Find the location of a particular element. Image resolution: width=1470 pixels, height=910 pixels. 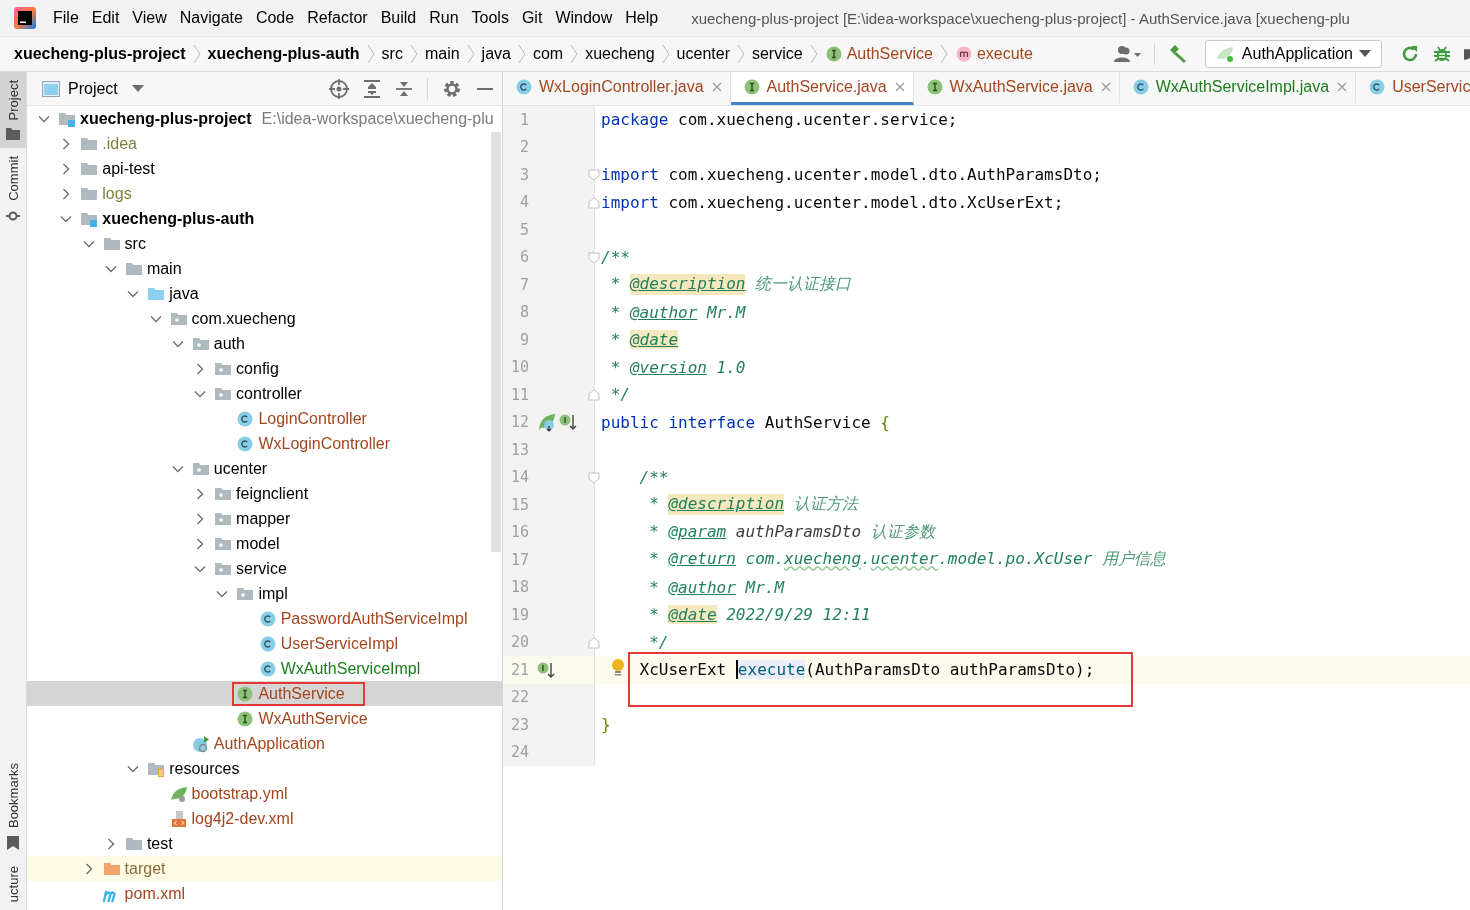

application-icon is located at coordinates (200, 743).